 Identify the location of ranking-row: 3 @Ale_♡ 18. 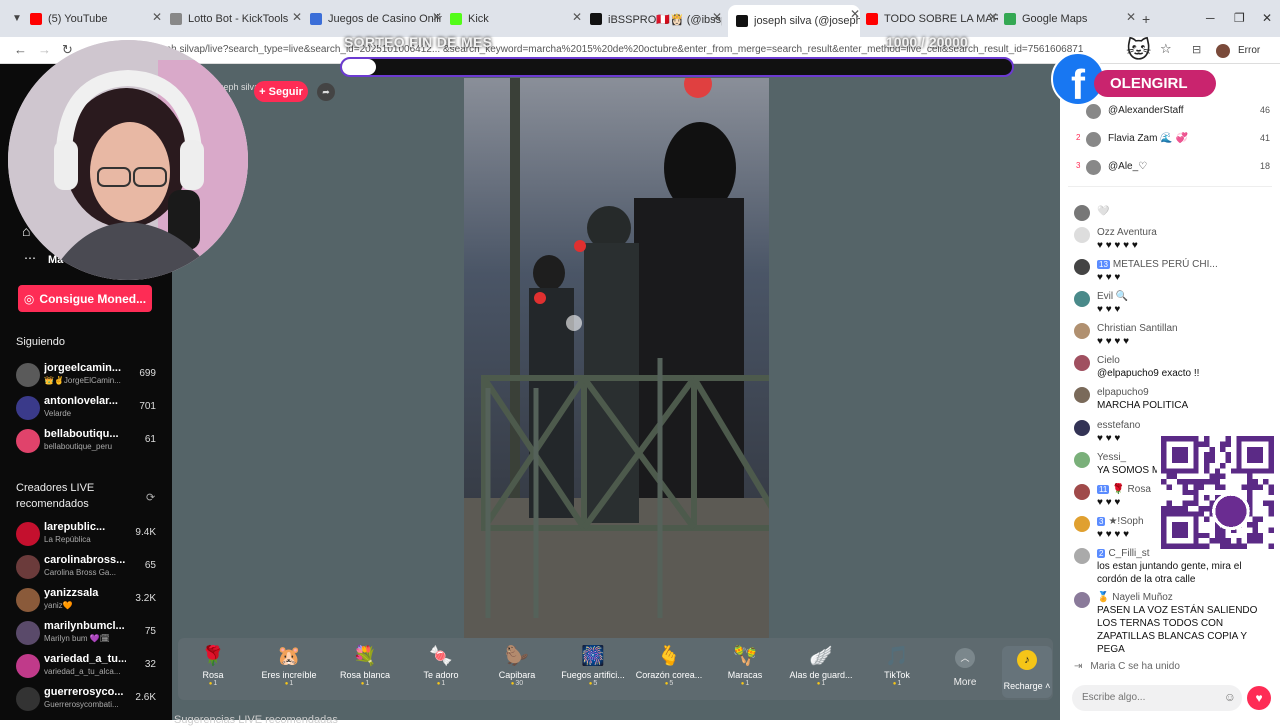
(1172, 168).